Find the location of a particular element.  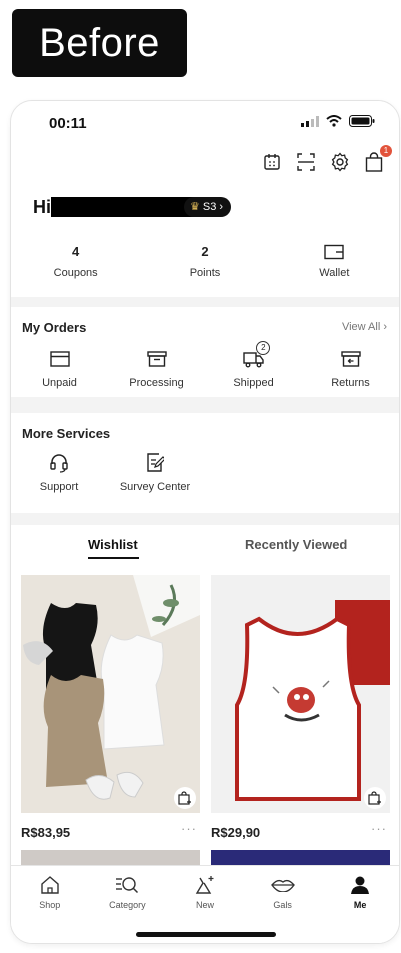

stat-points: 2 Points is located at coordinates (204, 260).